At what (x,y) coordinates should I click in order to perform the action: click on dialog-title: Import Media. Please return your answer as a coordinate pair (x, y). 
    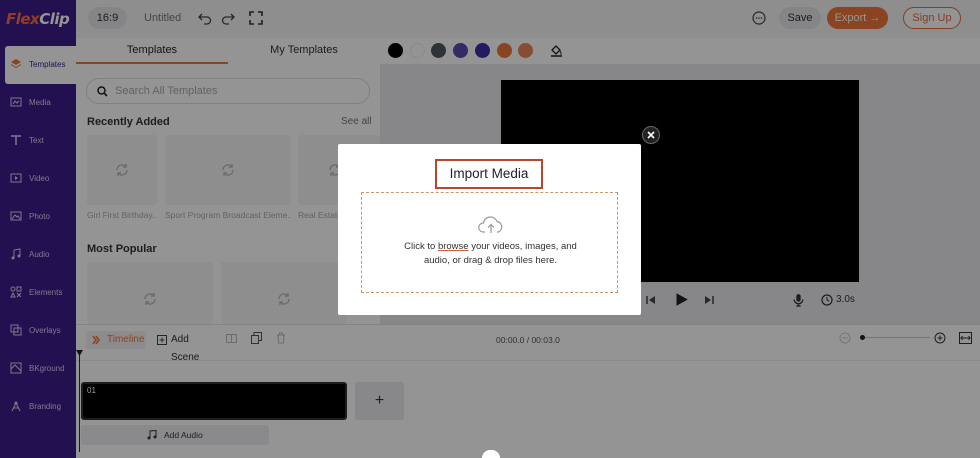
    Looking at the image, I should click on (489, 174).